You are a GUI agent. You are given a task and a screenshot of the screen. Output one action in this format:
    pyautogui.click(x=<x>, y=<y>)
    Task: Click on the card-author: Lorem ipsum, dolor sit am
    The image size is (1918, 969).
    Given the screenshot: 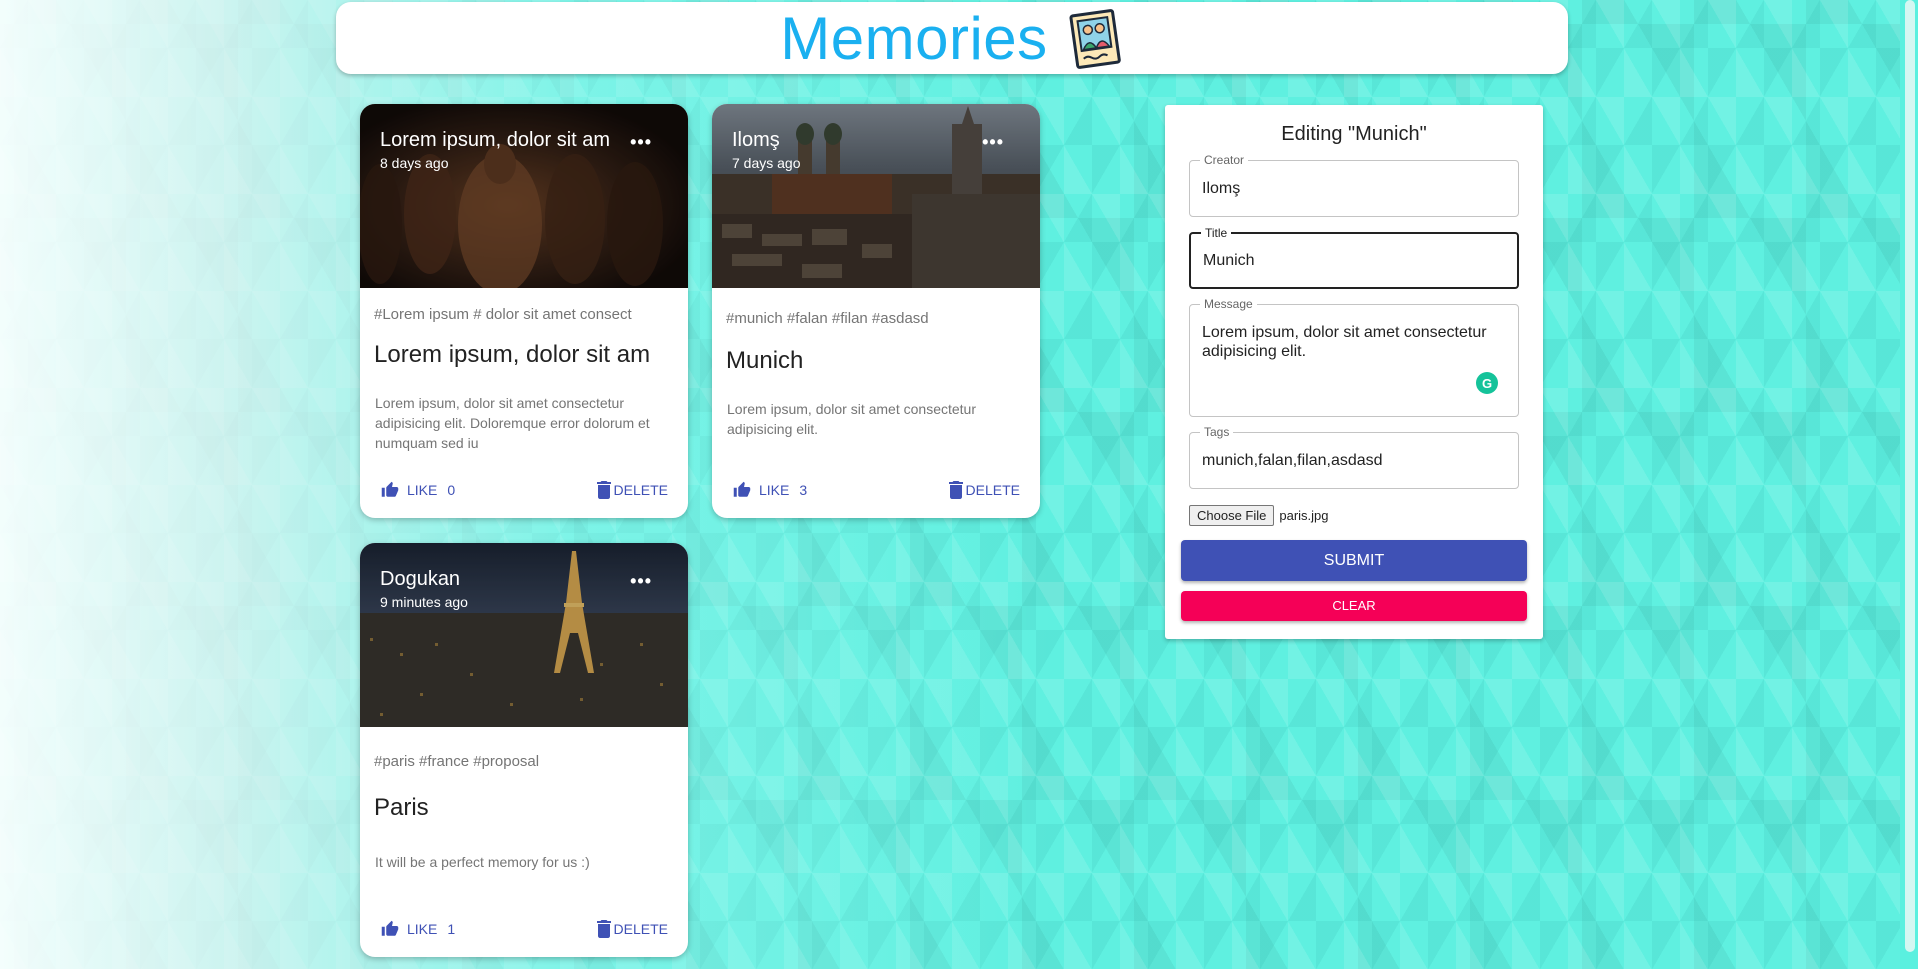 What is the action you would take?
    pyautogui.click(x=495, y=140)
    